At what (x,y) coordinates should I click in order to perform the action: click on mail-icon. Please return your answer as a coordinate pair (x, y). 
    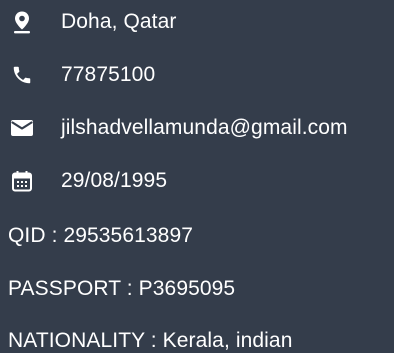
    Looking at the image, I should click on (22, 128).